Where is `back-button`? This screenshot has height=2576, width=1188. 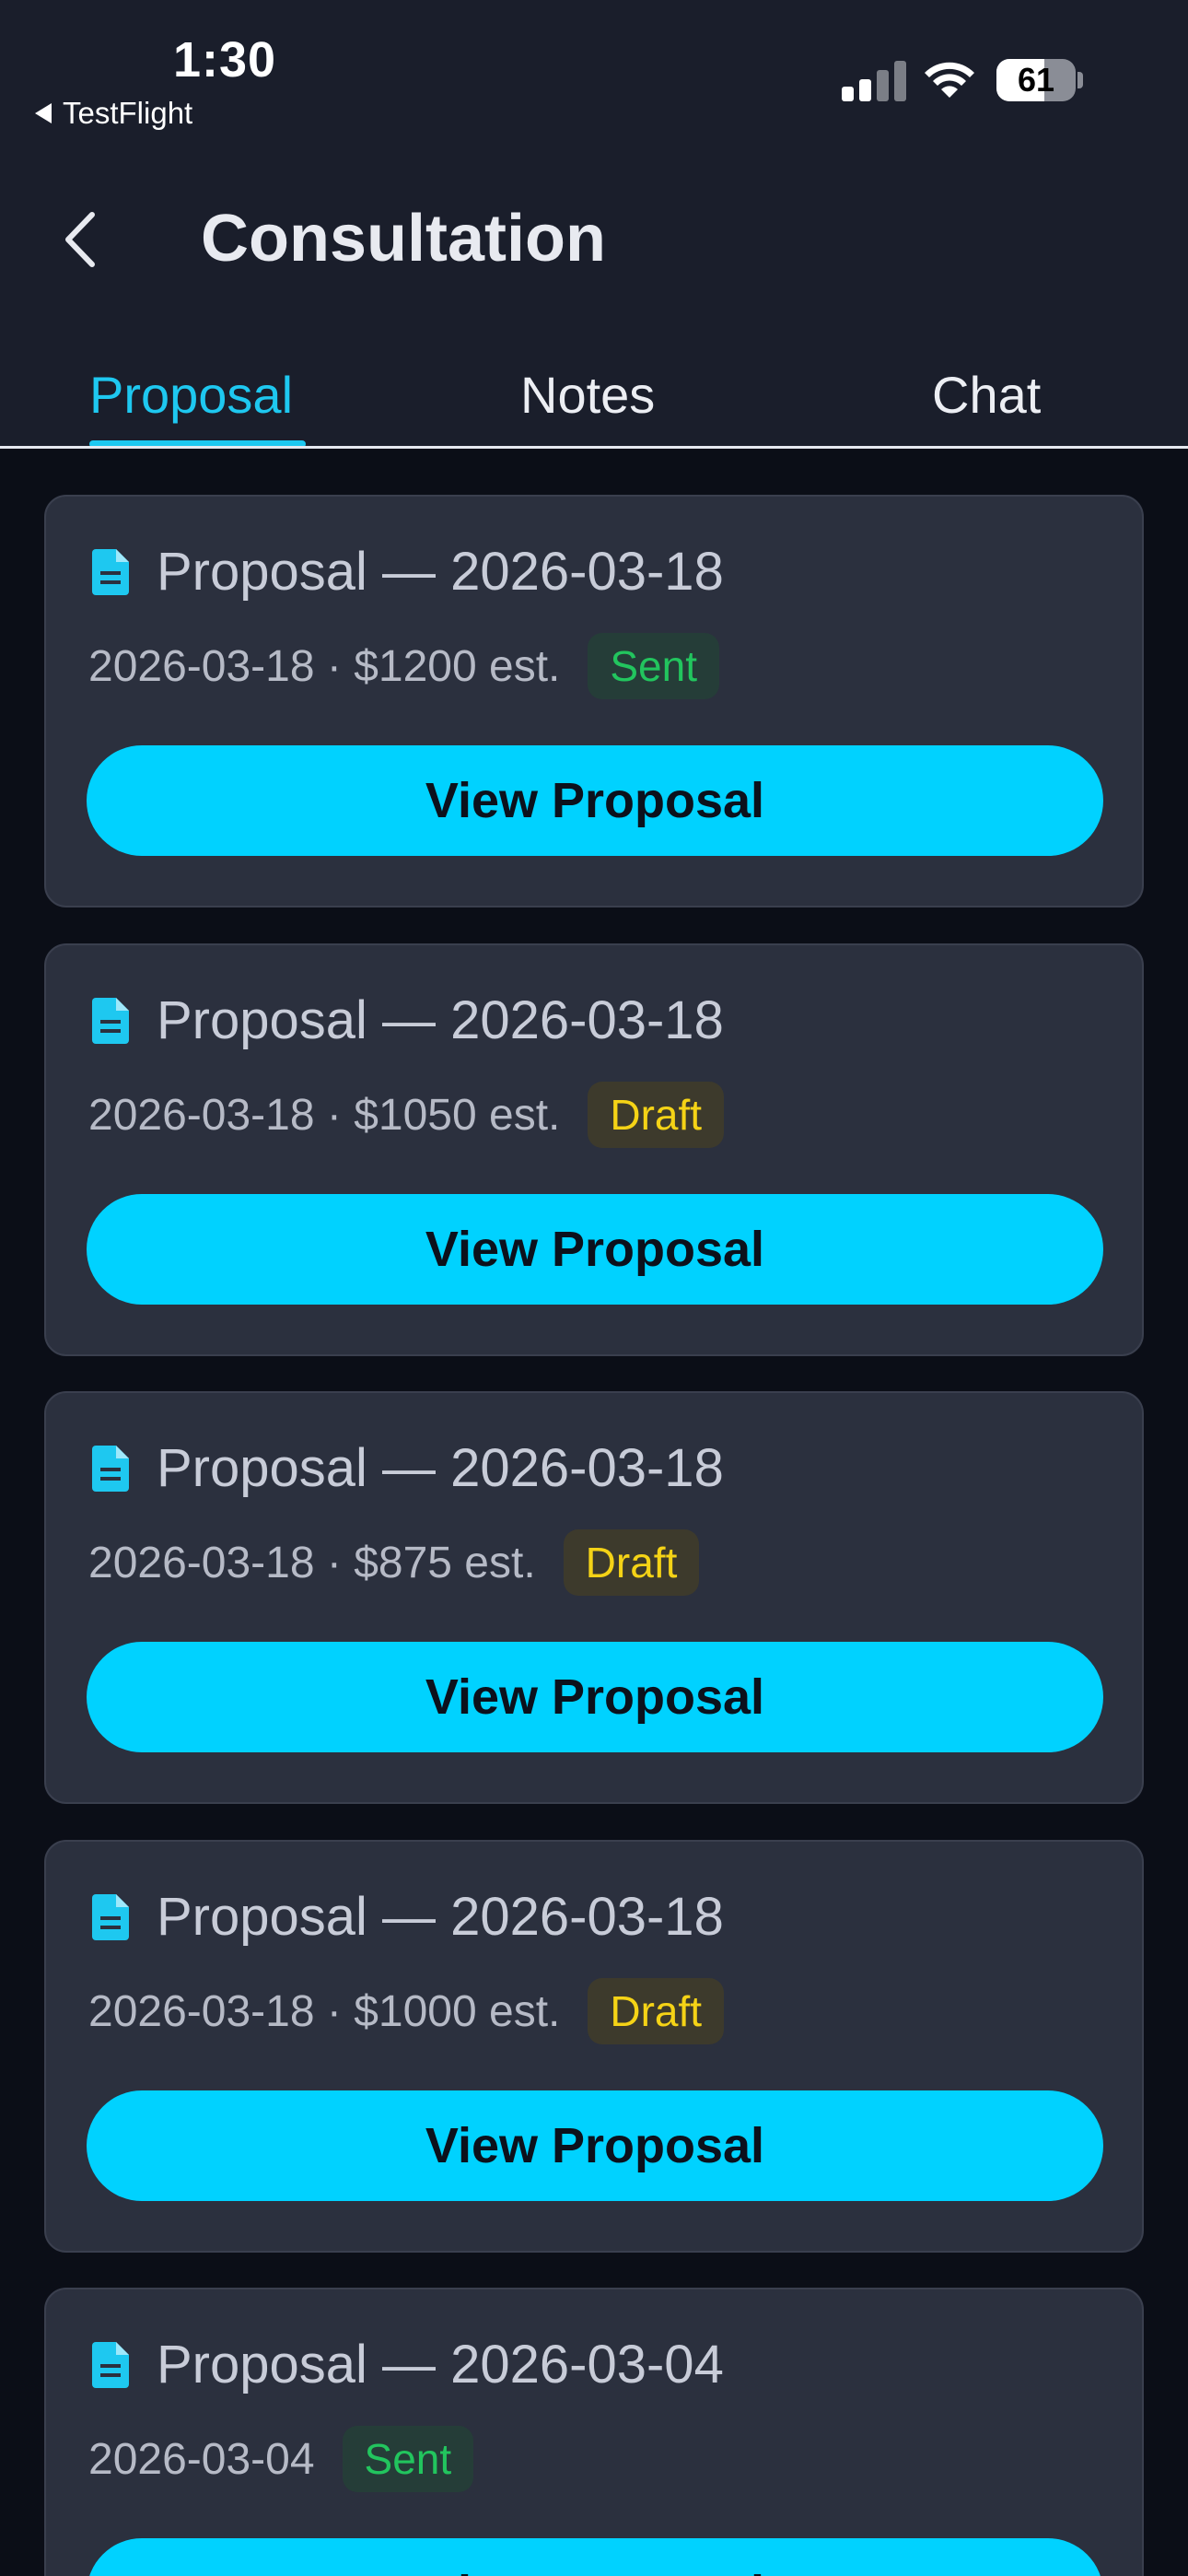 back-button is located at coordinates (79, 239).